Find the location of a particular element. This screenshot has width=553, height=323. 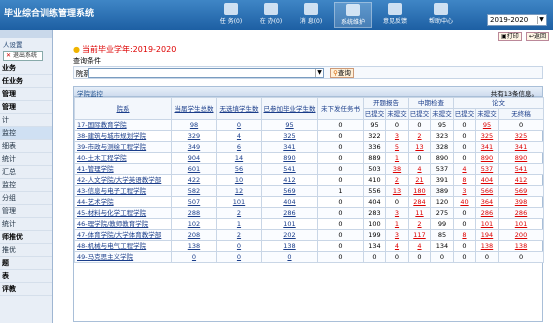

dept-link: 48-机械与电气工程学院 is located at coordinates (123, 246).